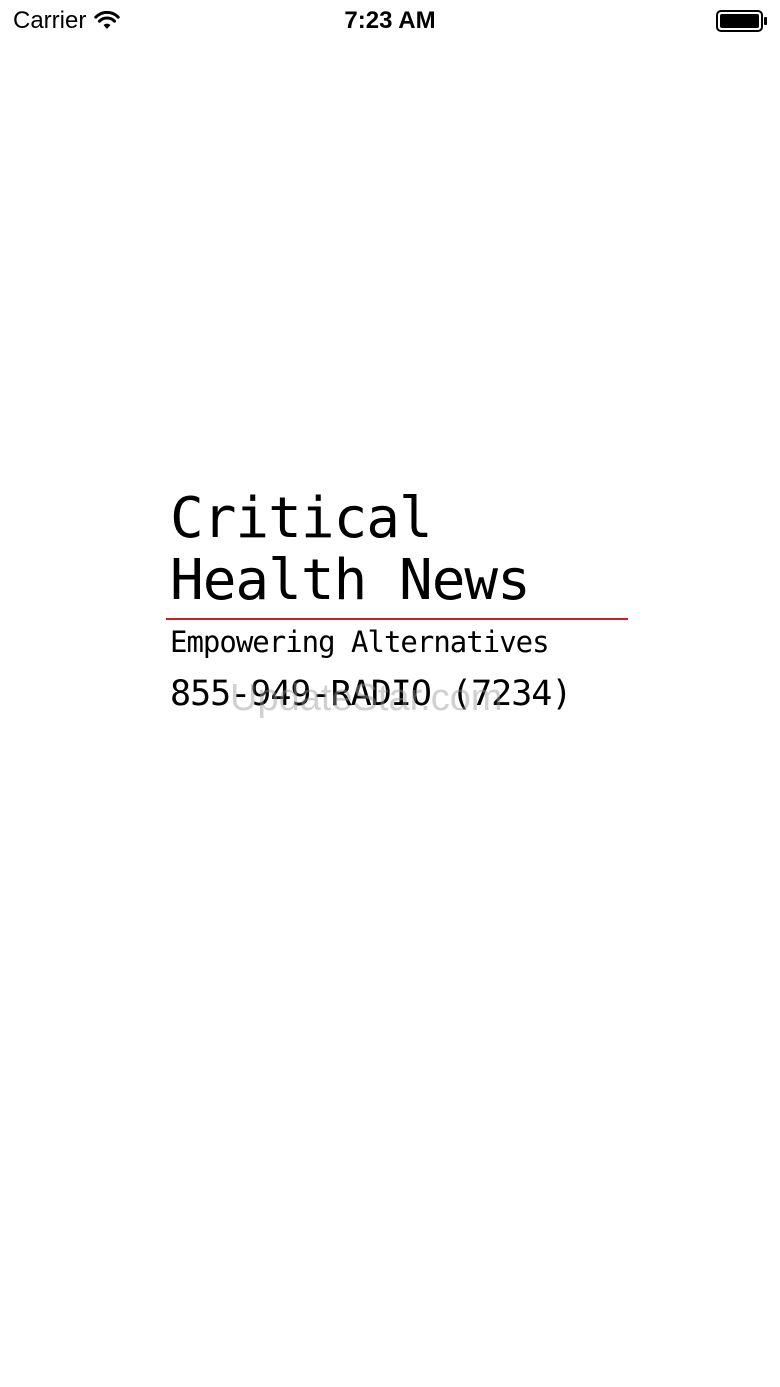 The width and height of the screenshot is (780, 1387). What do you see at coordinates (360, 642) in the screenshot?
I see `logo-tagline: Empowering Alternatives` at bounding box center [360, 642].